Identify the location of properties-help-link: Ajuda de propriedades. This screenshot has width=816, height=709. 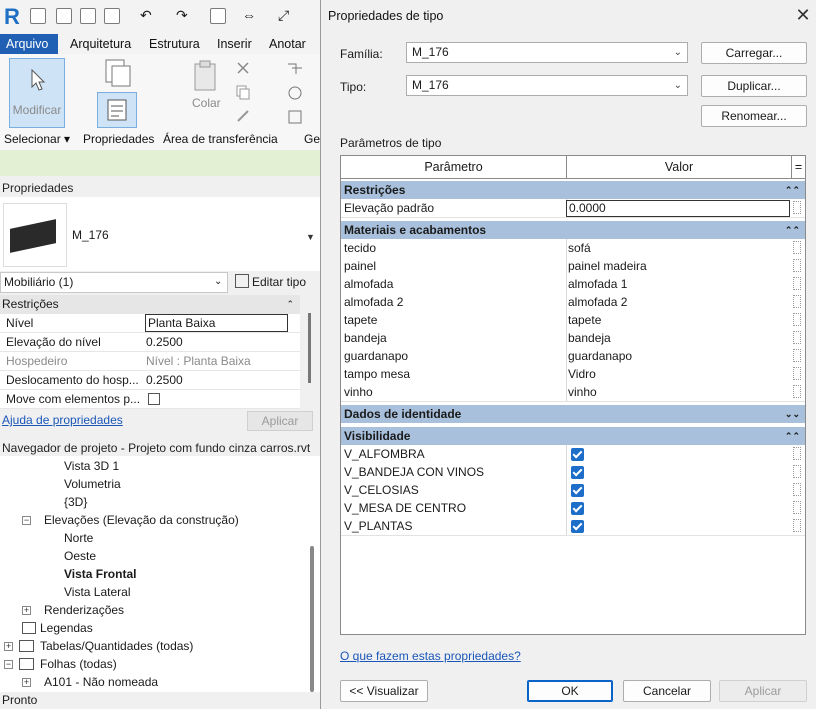
(62, 420).